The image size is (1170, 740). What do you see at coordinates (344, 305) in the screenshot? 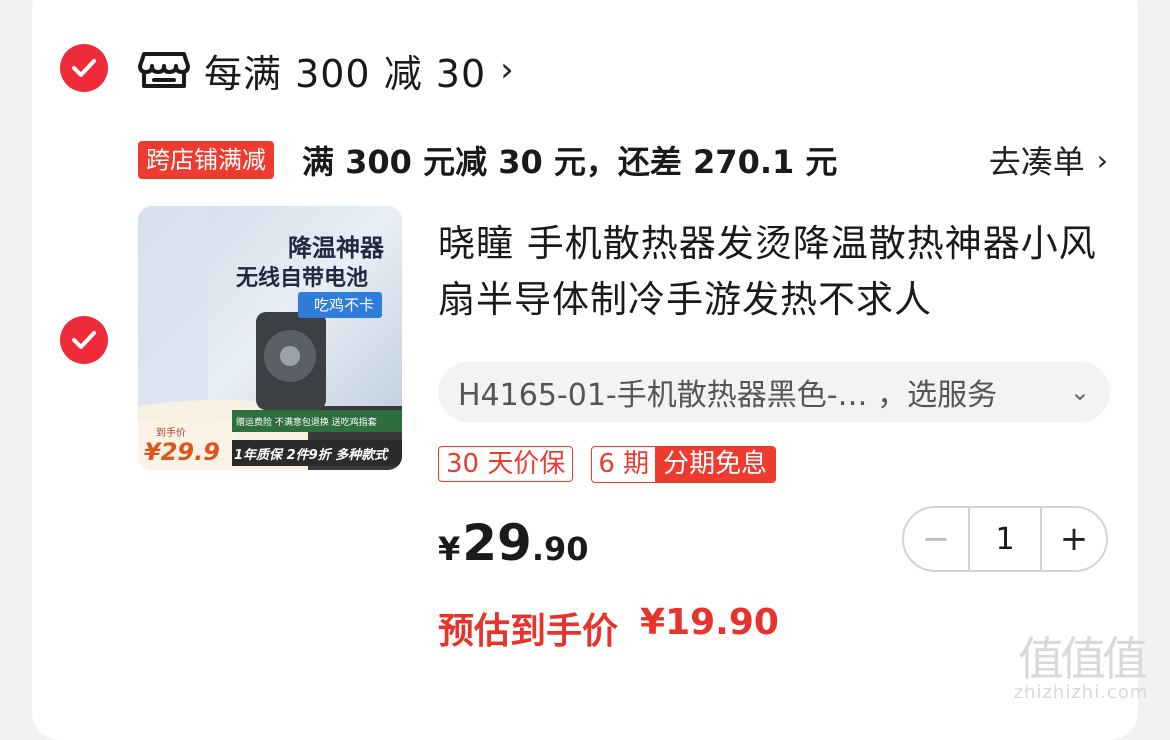
I see `image-tag: 吃鸡不卡` at bounding box center [344, 305].